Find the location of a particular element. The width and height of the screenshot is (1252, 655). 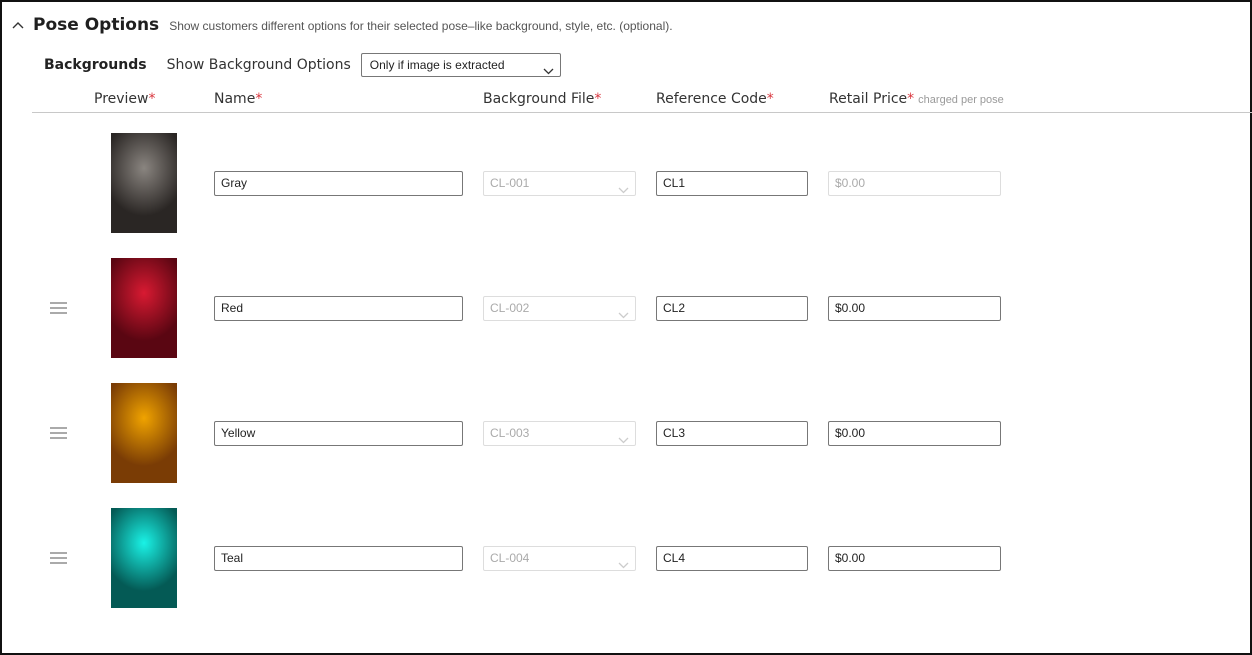

backgrounds-label: Backgrounds is located at coordinates (95, 65).